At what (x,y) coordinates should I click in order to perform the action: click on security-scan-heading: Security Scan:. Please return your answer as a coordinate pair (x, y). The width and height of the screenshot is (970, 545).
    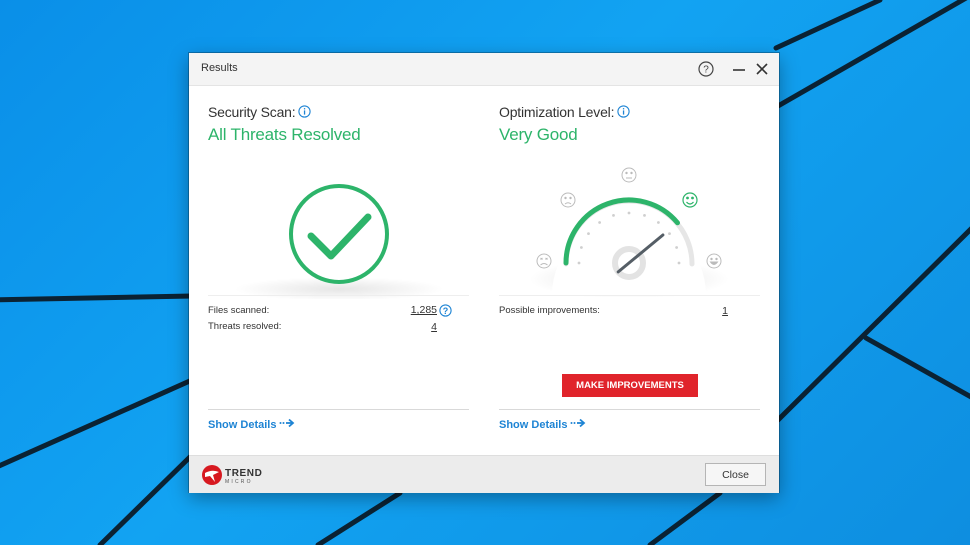
    Looking at the image, I should click on (260, 112).